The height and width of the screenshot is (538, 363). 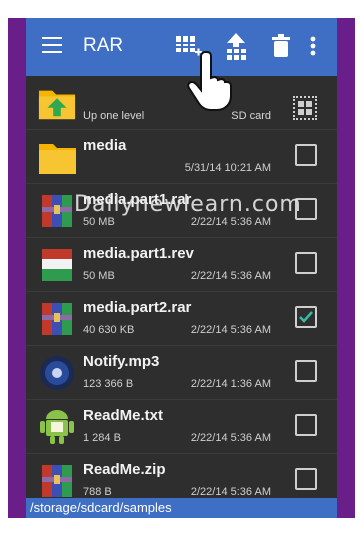 What do you see at coordinates (57, 105) in the screenshot?
I see `up-folder-icon` at bounding box center [57, 105].